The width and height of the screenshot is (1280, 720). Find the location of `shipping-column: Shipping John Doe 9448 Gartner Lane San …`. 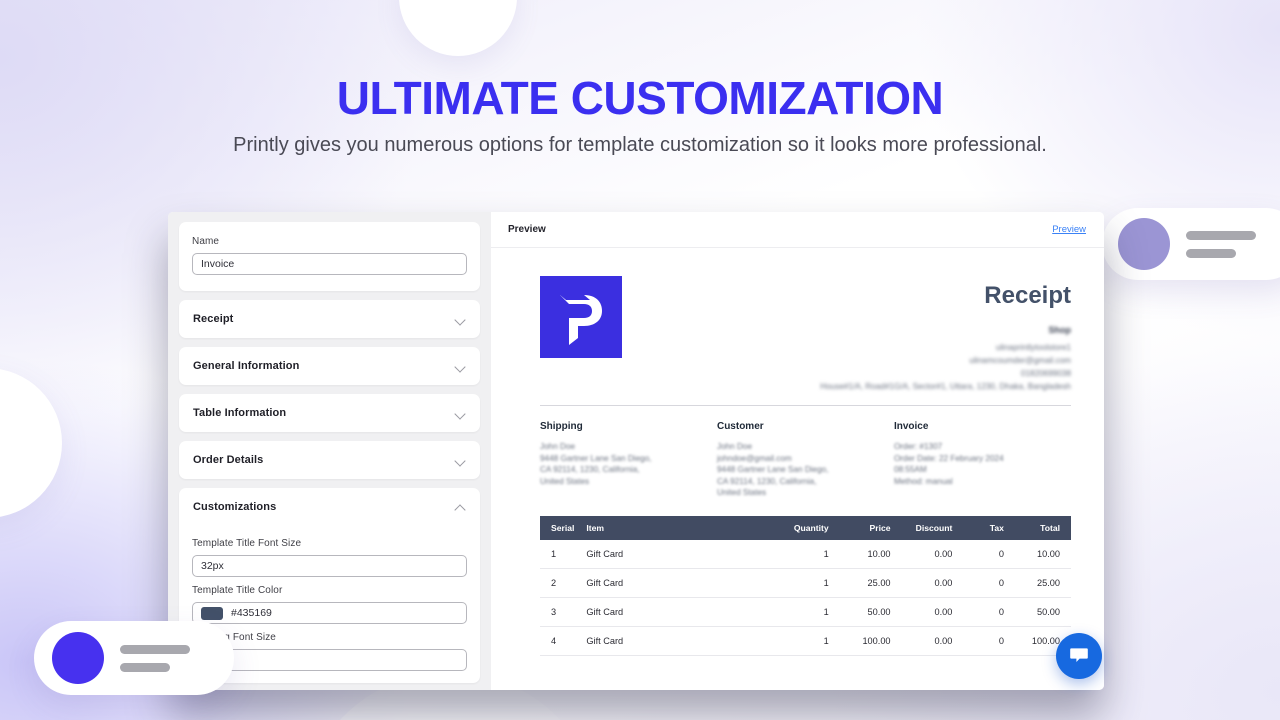

shipping-column: Shipping John Doe 9448 Gartner Lane San … is located at coordinates (628, 460).